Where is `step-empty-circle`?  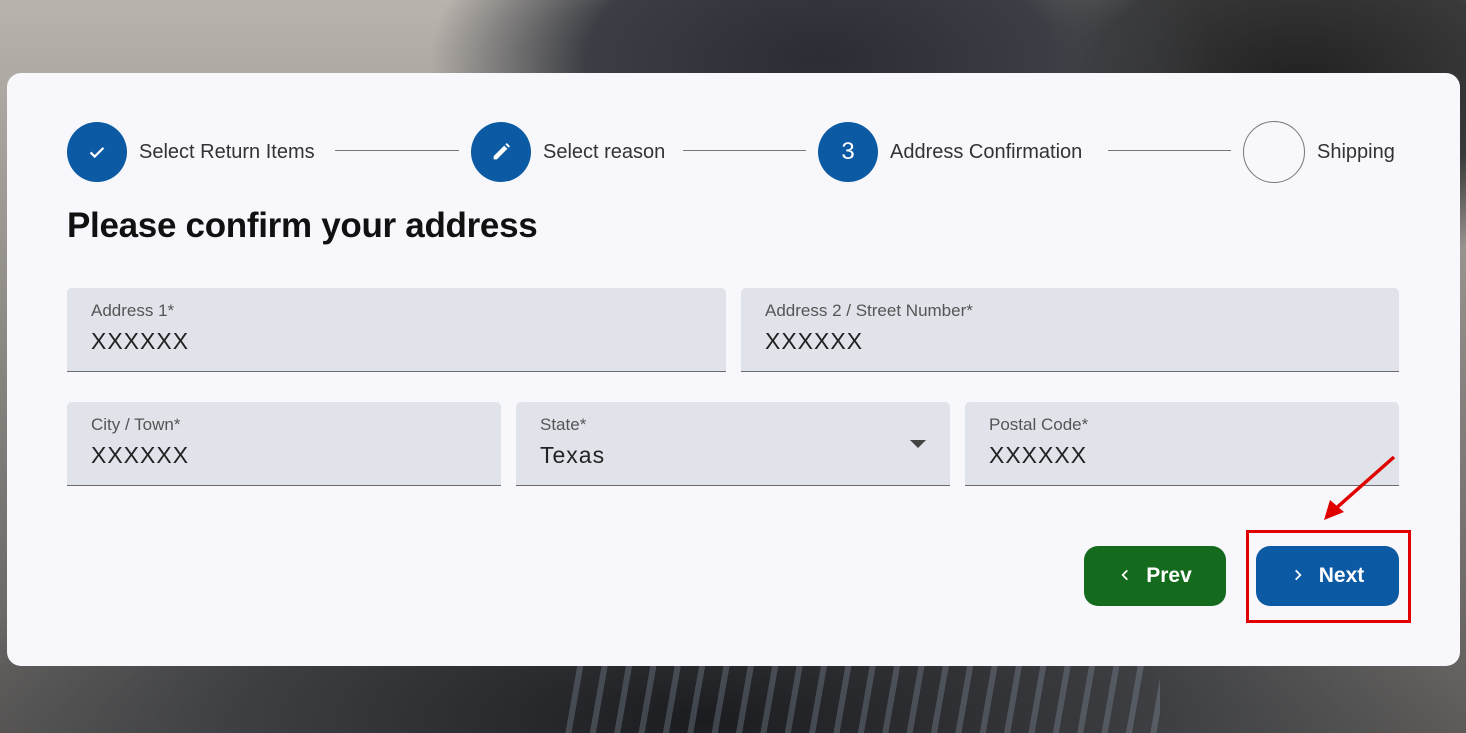
step-empty-circle is located at coordinates (1274, 152).